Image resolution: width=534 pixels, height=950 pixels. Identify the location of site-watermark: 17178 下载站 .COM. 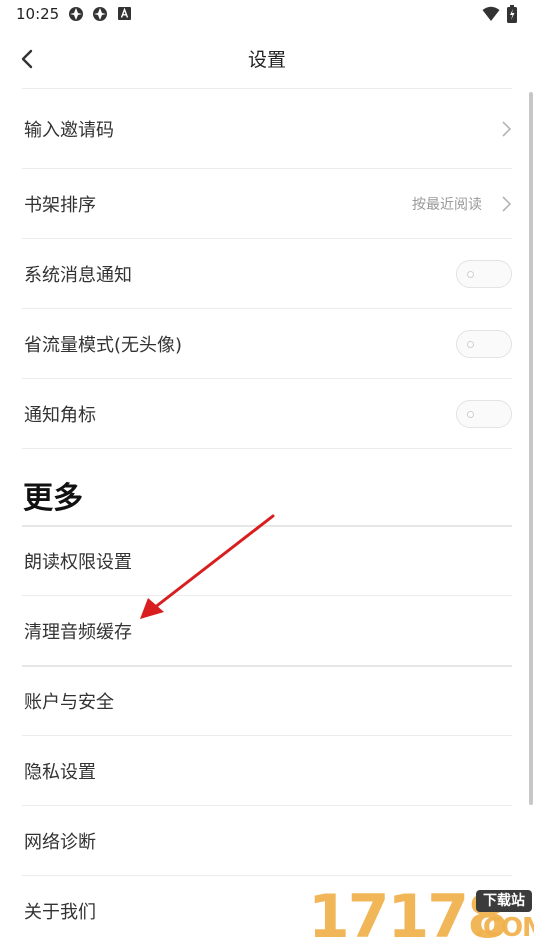
(421, 917).